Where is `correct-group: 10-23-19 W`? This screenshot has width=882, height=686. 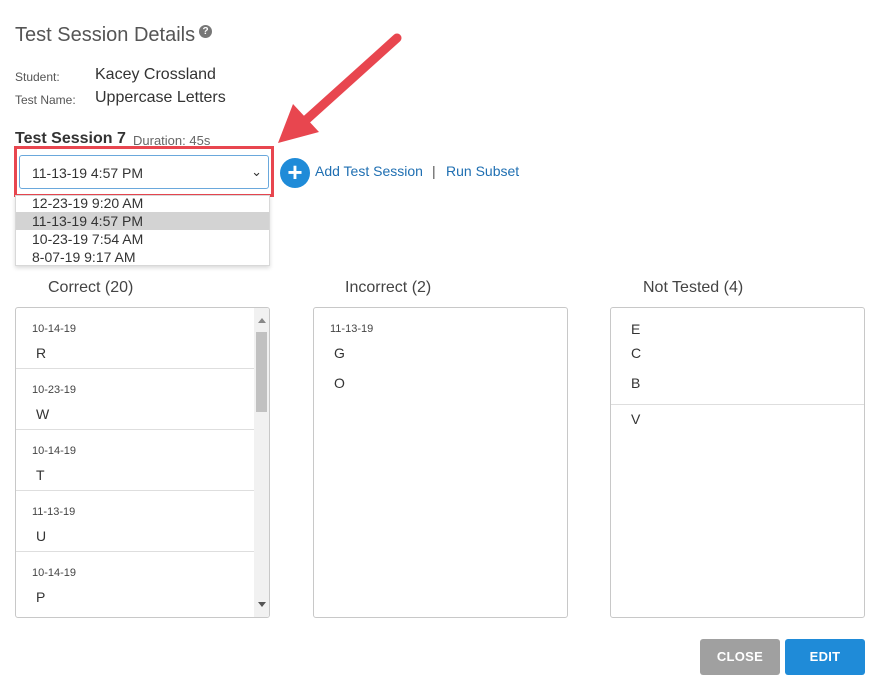
correct-group: 10-23-19 W is located at coordinates (135, 399).